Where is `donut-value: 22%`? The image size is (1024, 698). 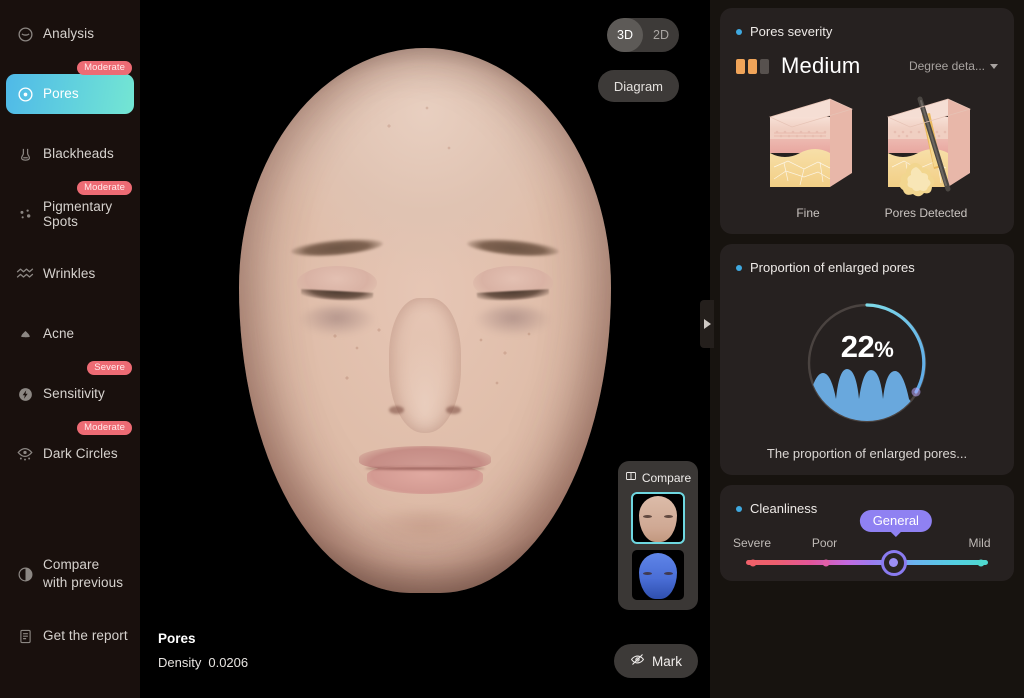
donut-value: 22% is located at coordinates (867, 347).